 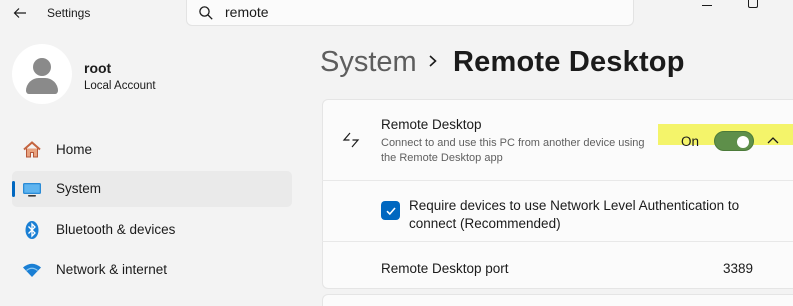 What do you see at coordinates (98, 68) in the screenshot?
I see `user-name: root` at bounding box center [98, 68].